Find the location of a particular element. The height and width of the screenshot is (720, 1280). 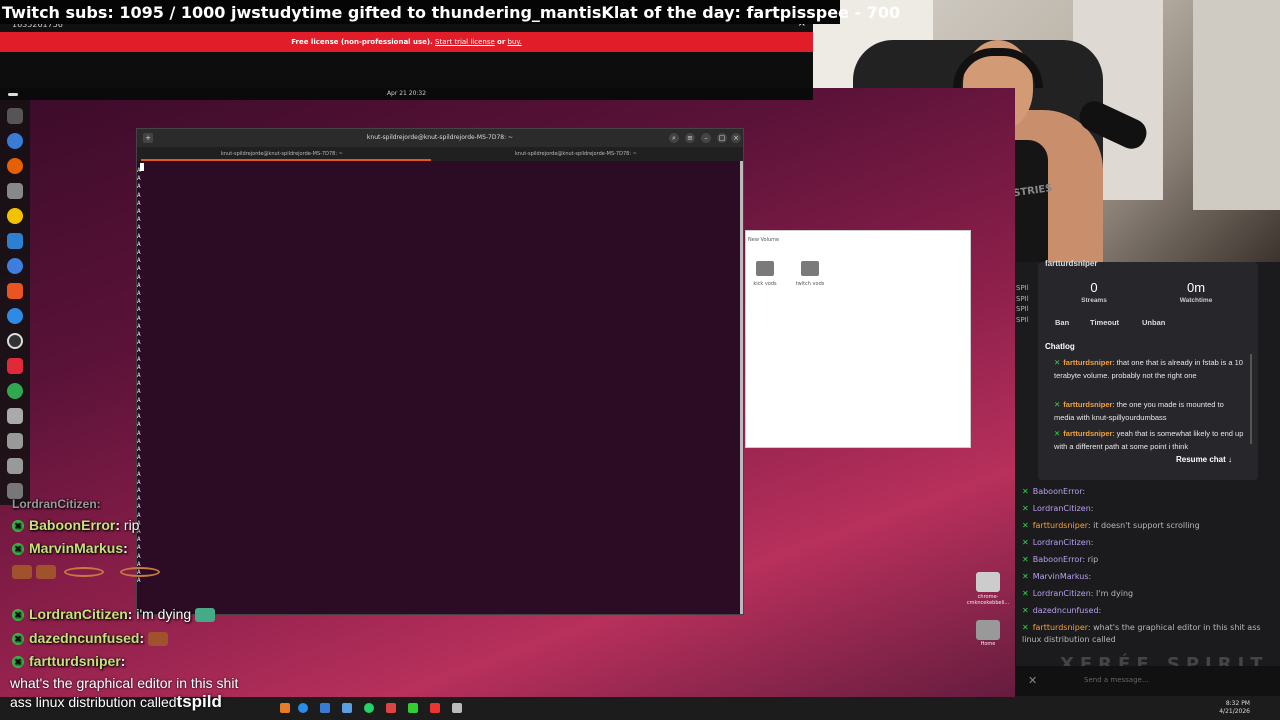

minimize-icon: – is located at coordinates (706, 138).